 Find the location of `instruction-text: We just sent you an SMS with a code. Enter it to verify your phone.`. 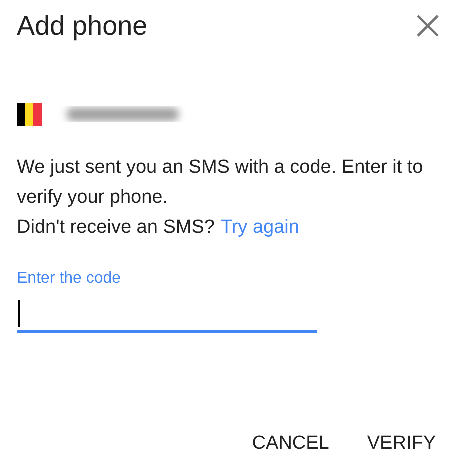

instruction-text: We just sent you an SMS with a code. Enter it to verify your phone. is located at coordinates (220, 183).